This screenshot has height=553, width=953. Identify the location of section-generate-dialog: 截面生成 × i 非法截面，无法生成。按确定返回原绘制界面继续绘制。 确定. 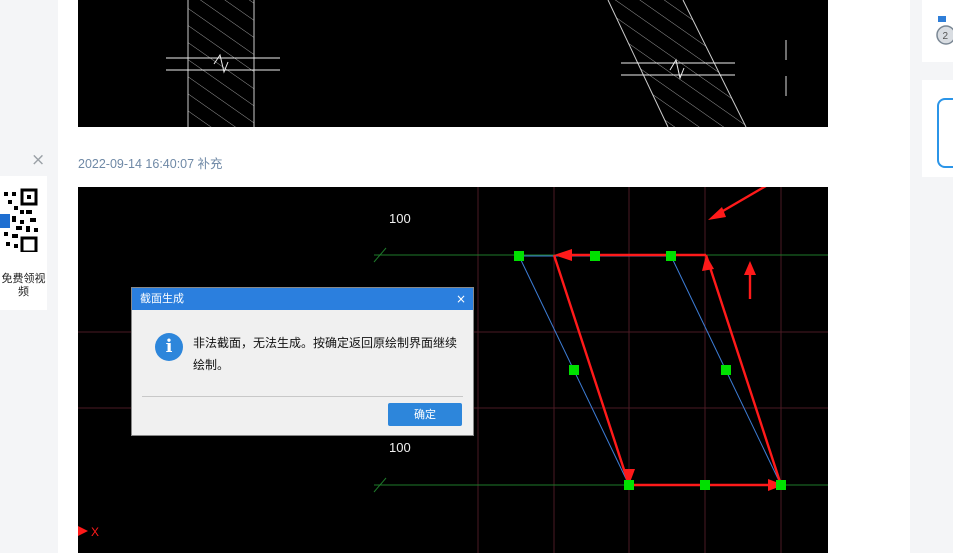
(302, 361).